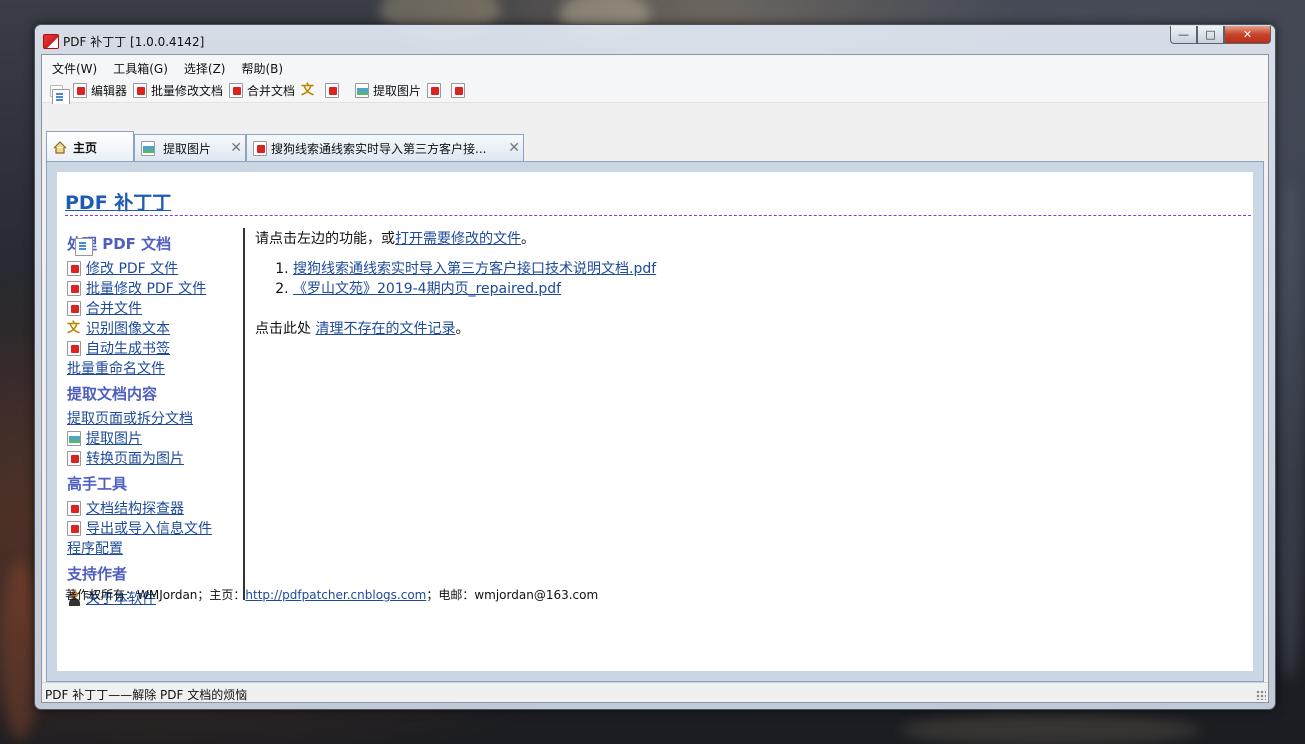  What do you see at coordinates (283, 329) in the screenshot?
I see `clean-prefix: 点击此处` at bounding box center [283, 329].